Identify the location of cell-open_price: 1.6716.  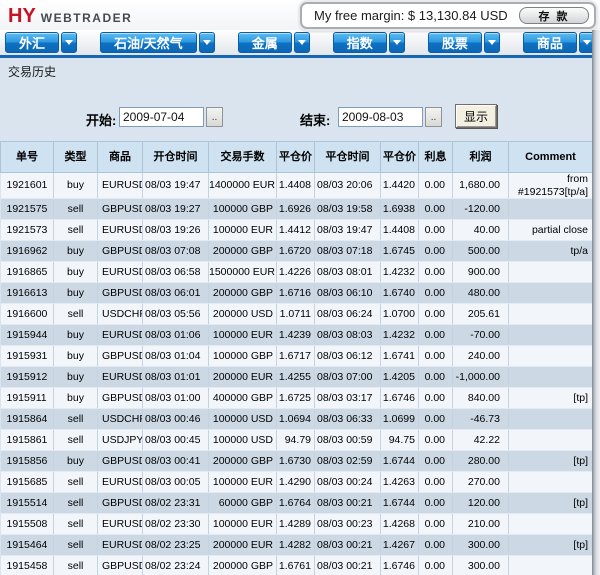
(295, 293).